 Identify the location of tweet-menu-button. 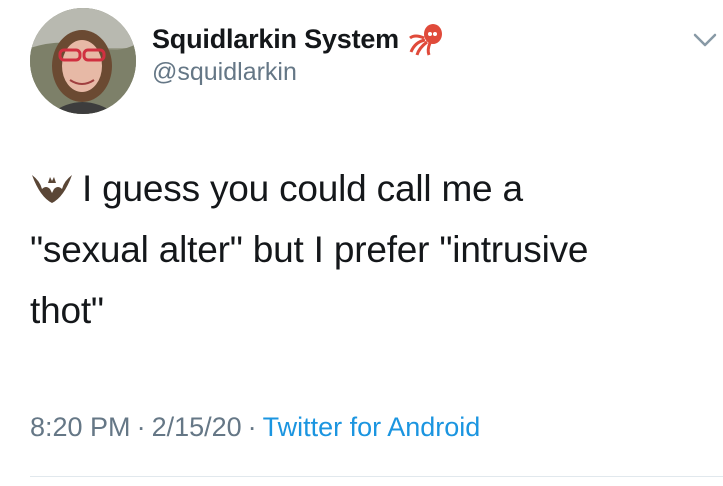
(705, 40).